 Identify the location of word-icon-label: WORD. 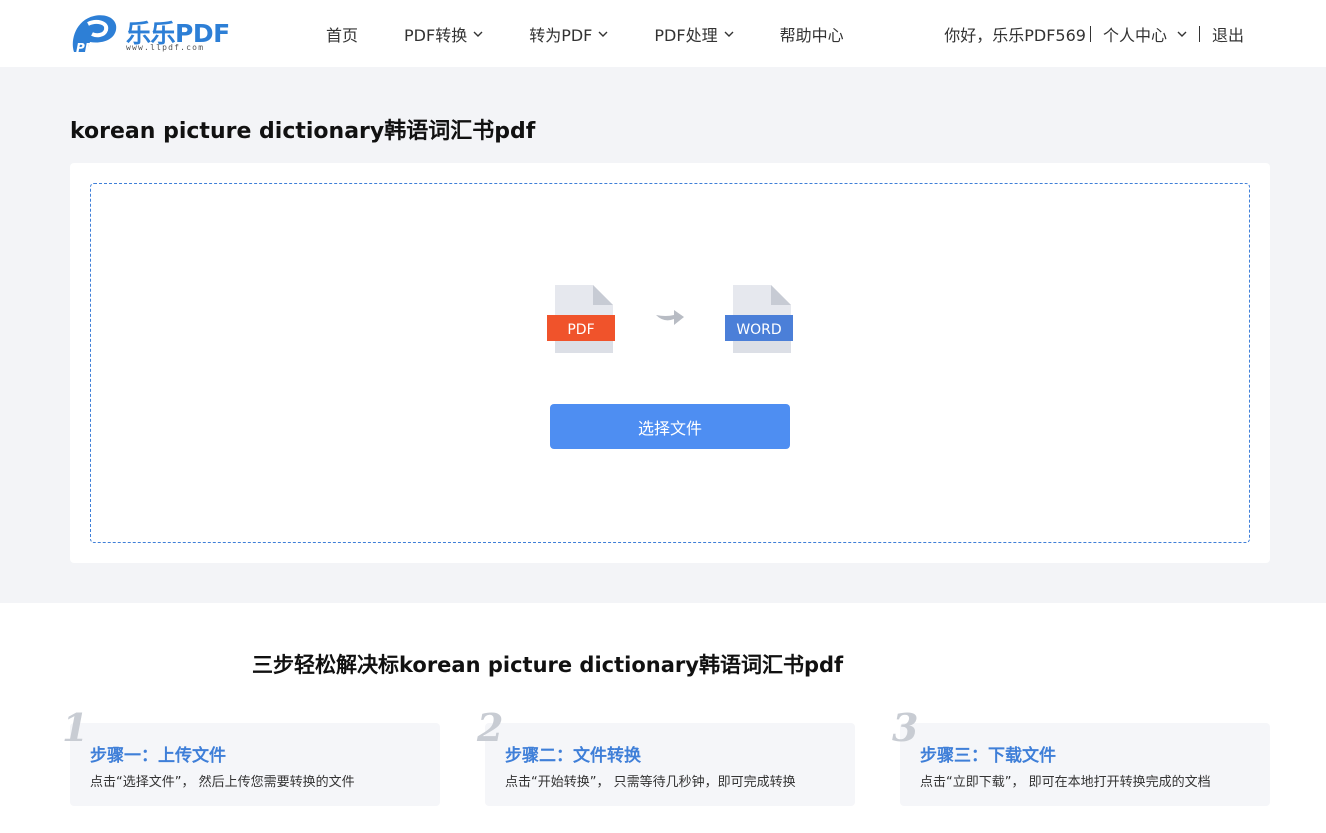
(758, 330).